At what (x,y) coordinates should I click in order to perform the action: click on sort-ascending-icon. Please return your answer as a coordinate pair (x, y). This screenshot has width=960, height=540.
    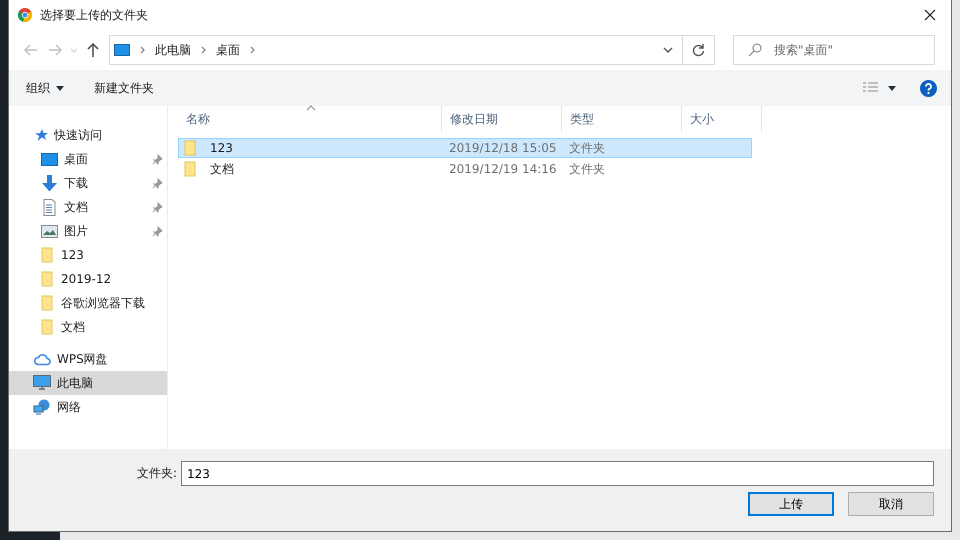
    Looking at the image, I should click on (311, 108).